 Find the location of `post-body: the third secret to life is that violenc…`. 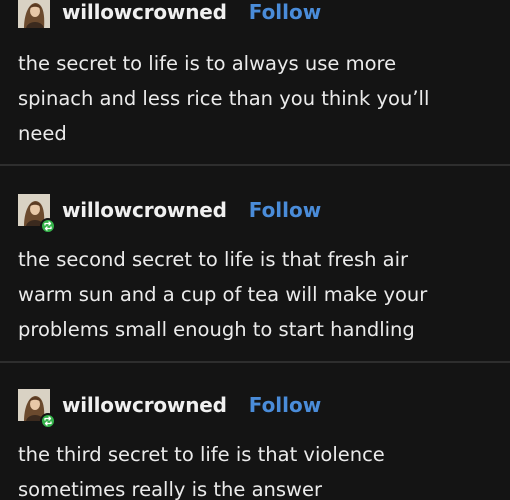

post-body: the third secret to life is that violenc… is located at coordinates (258, 468).